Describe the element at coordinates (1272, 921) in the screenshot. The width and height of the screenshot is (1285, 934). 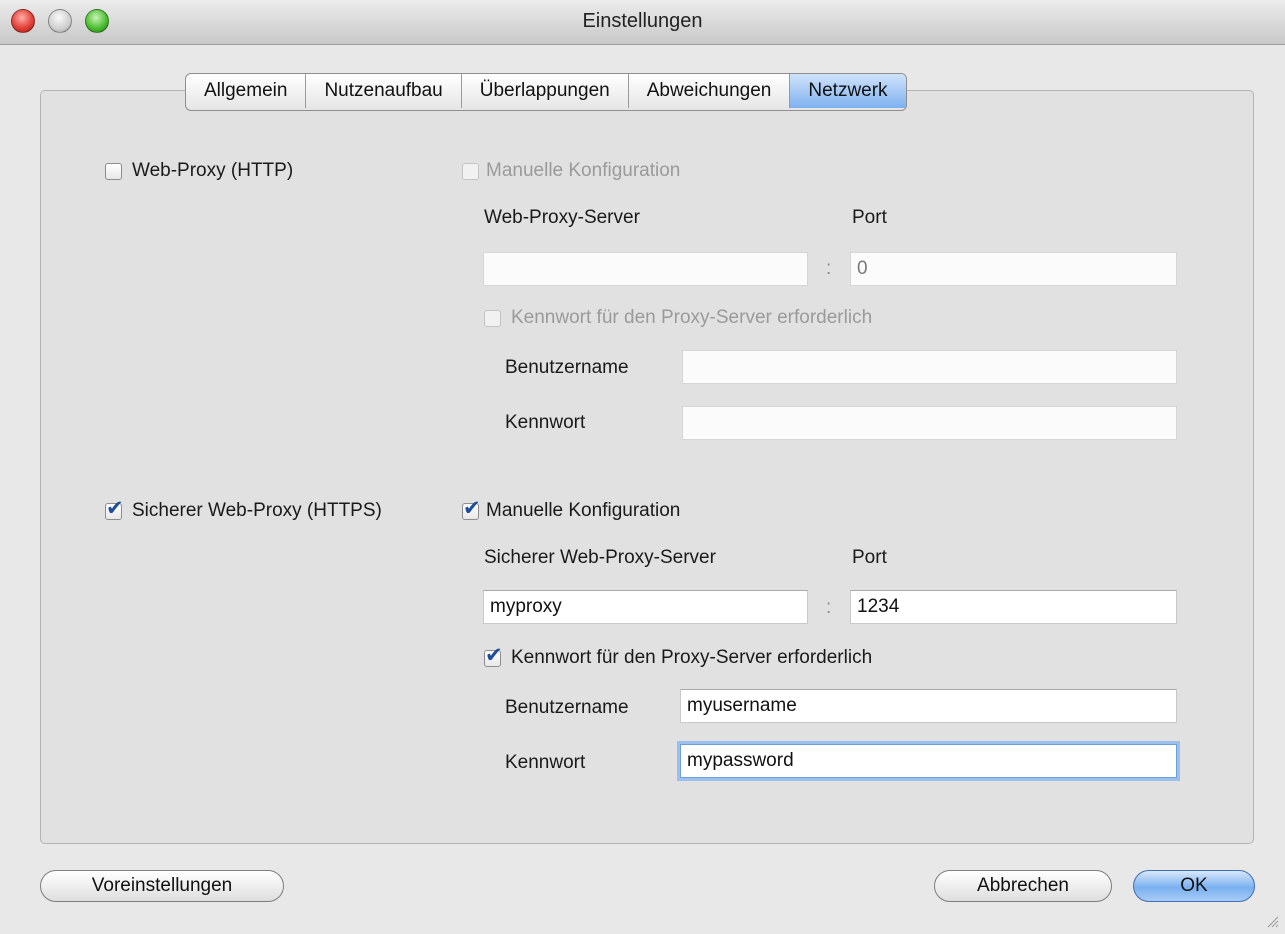
I see `resize-grip-icon` at that location.